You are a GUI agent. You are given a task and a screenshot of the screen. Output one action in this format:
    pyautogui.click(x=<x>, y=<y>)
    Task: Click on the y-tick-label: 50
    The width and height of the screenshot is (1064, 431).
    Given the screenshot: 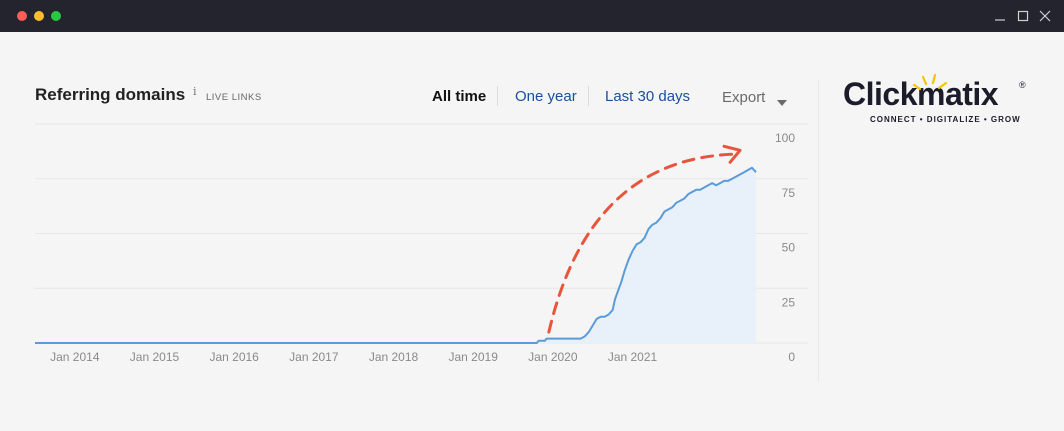 What is the action you would take?
    pyautogui.click(x=789, y=248)
    